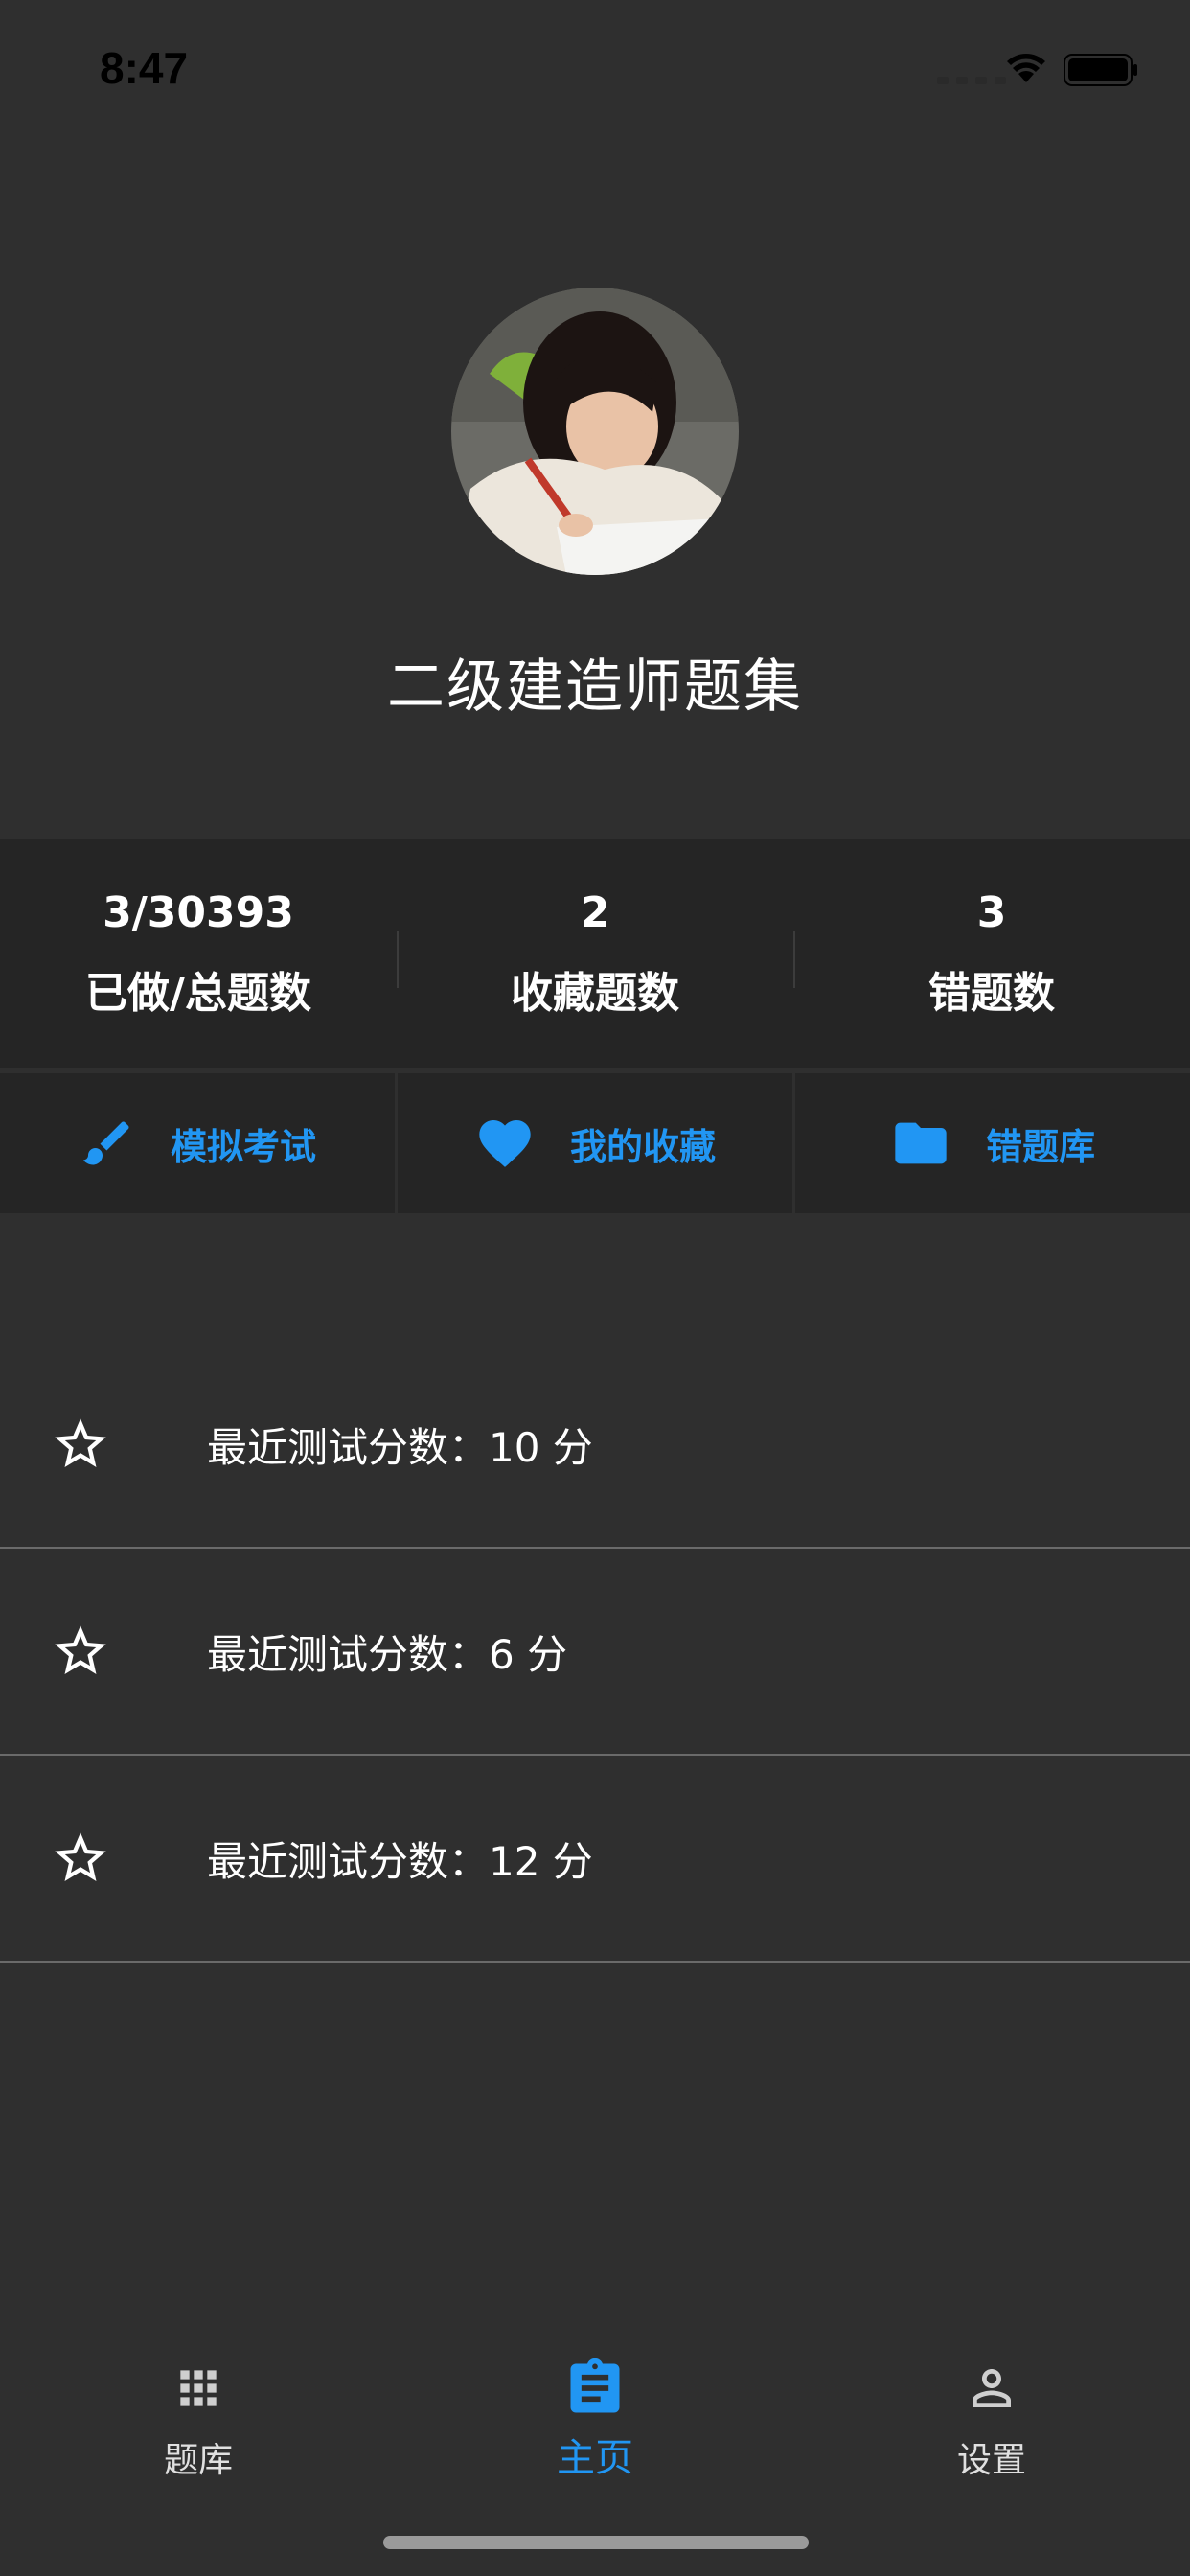 This screenshot has height=2576, width=1190. Describe the element at coordinates (199, 2388) in the screenshot. I see `grid-icon` at that location.